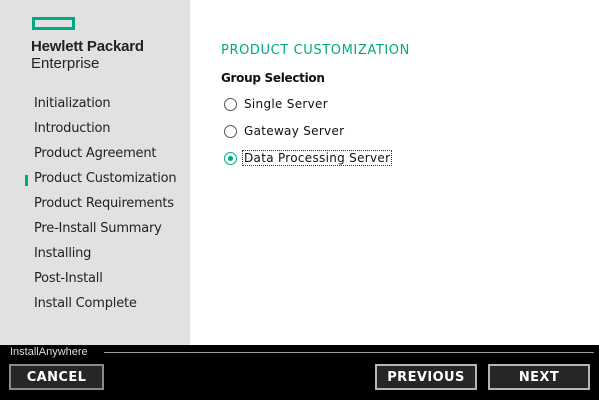 Image resolution: width=599 pixels, height=400 pixels. I want to click on radio-label: Data Processing Server, so click(317, 158).